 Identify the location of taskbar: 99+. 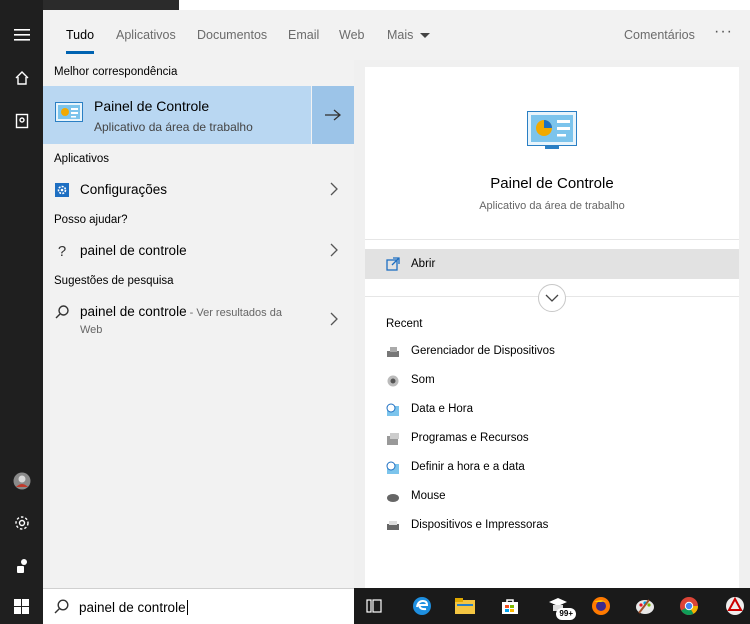
(552, 606).